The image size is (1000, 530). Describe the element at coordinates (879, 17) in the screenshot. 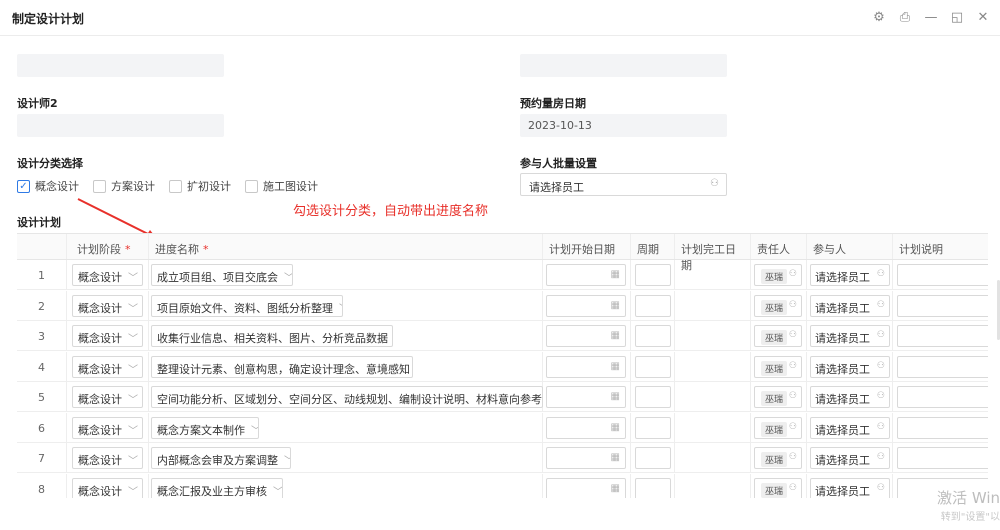

I see `settings-icon: ⚙` at that location.